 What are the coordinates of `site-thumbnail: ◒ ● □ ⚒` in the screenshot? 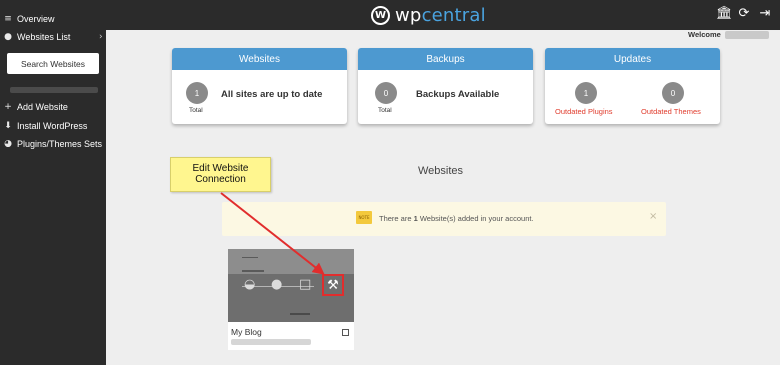 It's located at (291, 285).